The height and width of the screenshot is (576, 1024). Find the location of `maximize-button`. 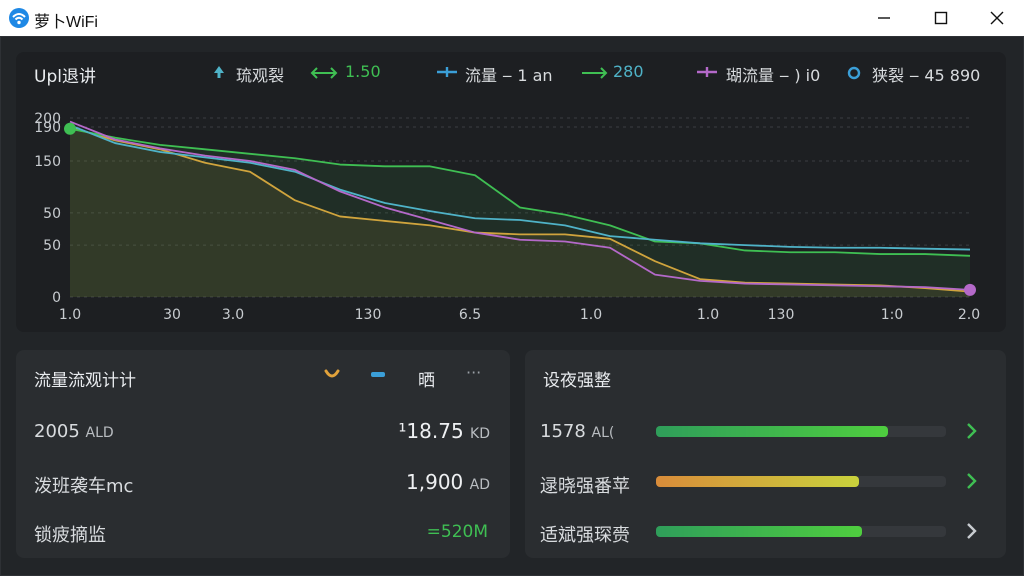

maximize-button is located at coordinates (941, 18).